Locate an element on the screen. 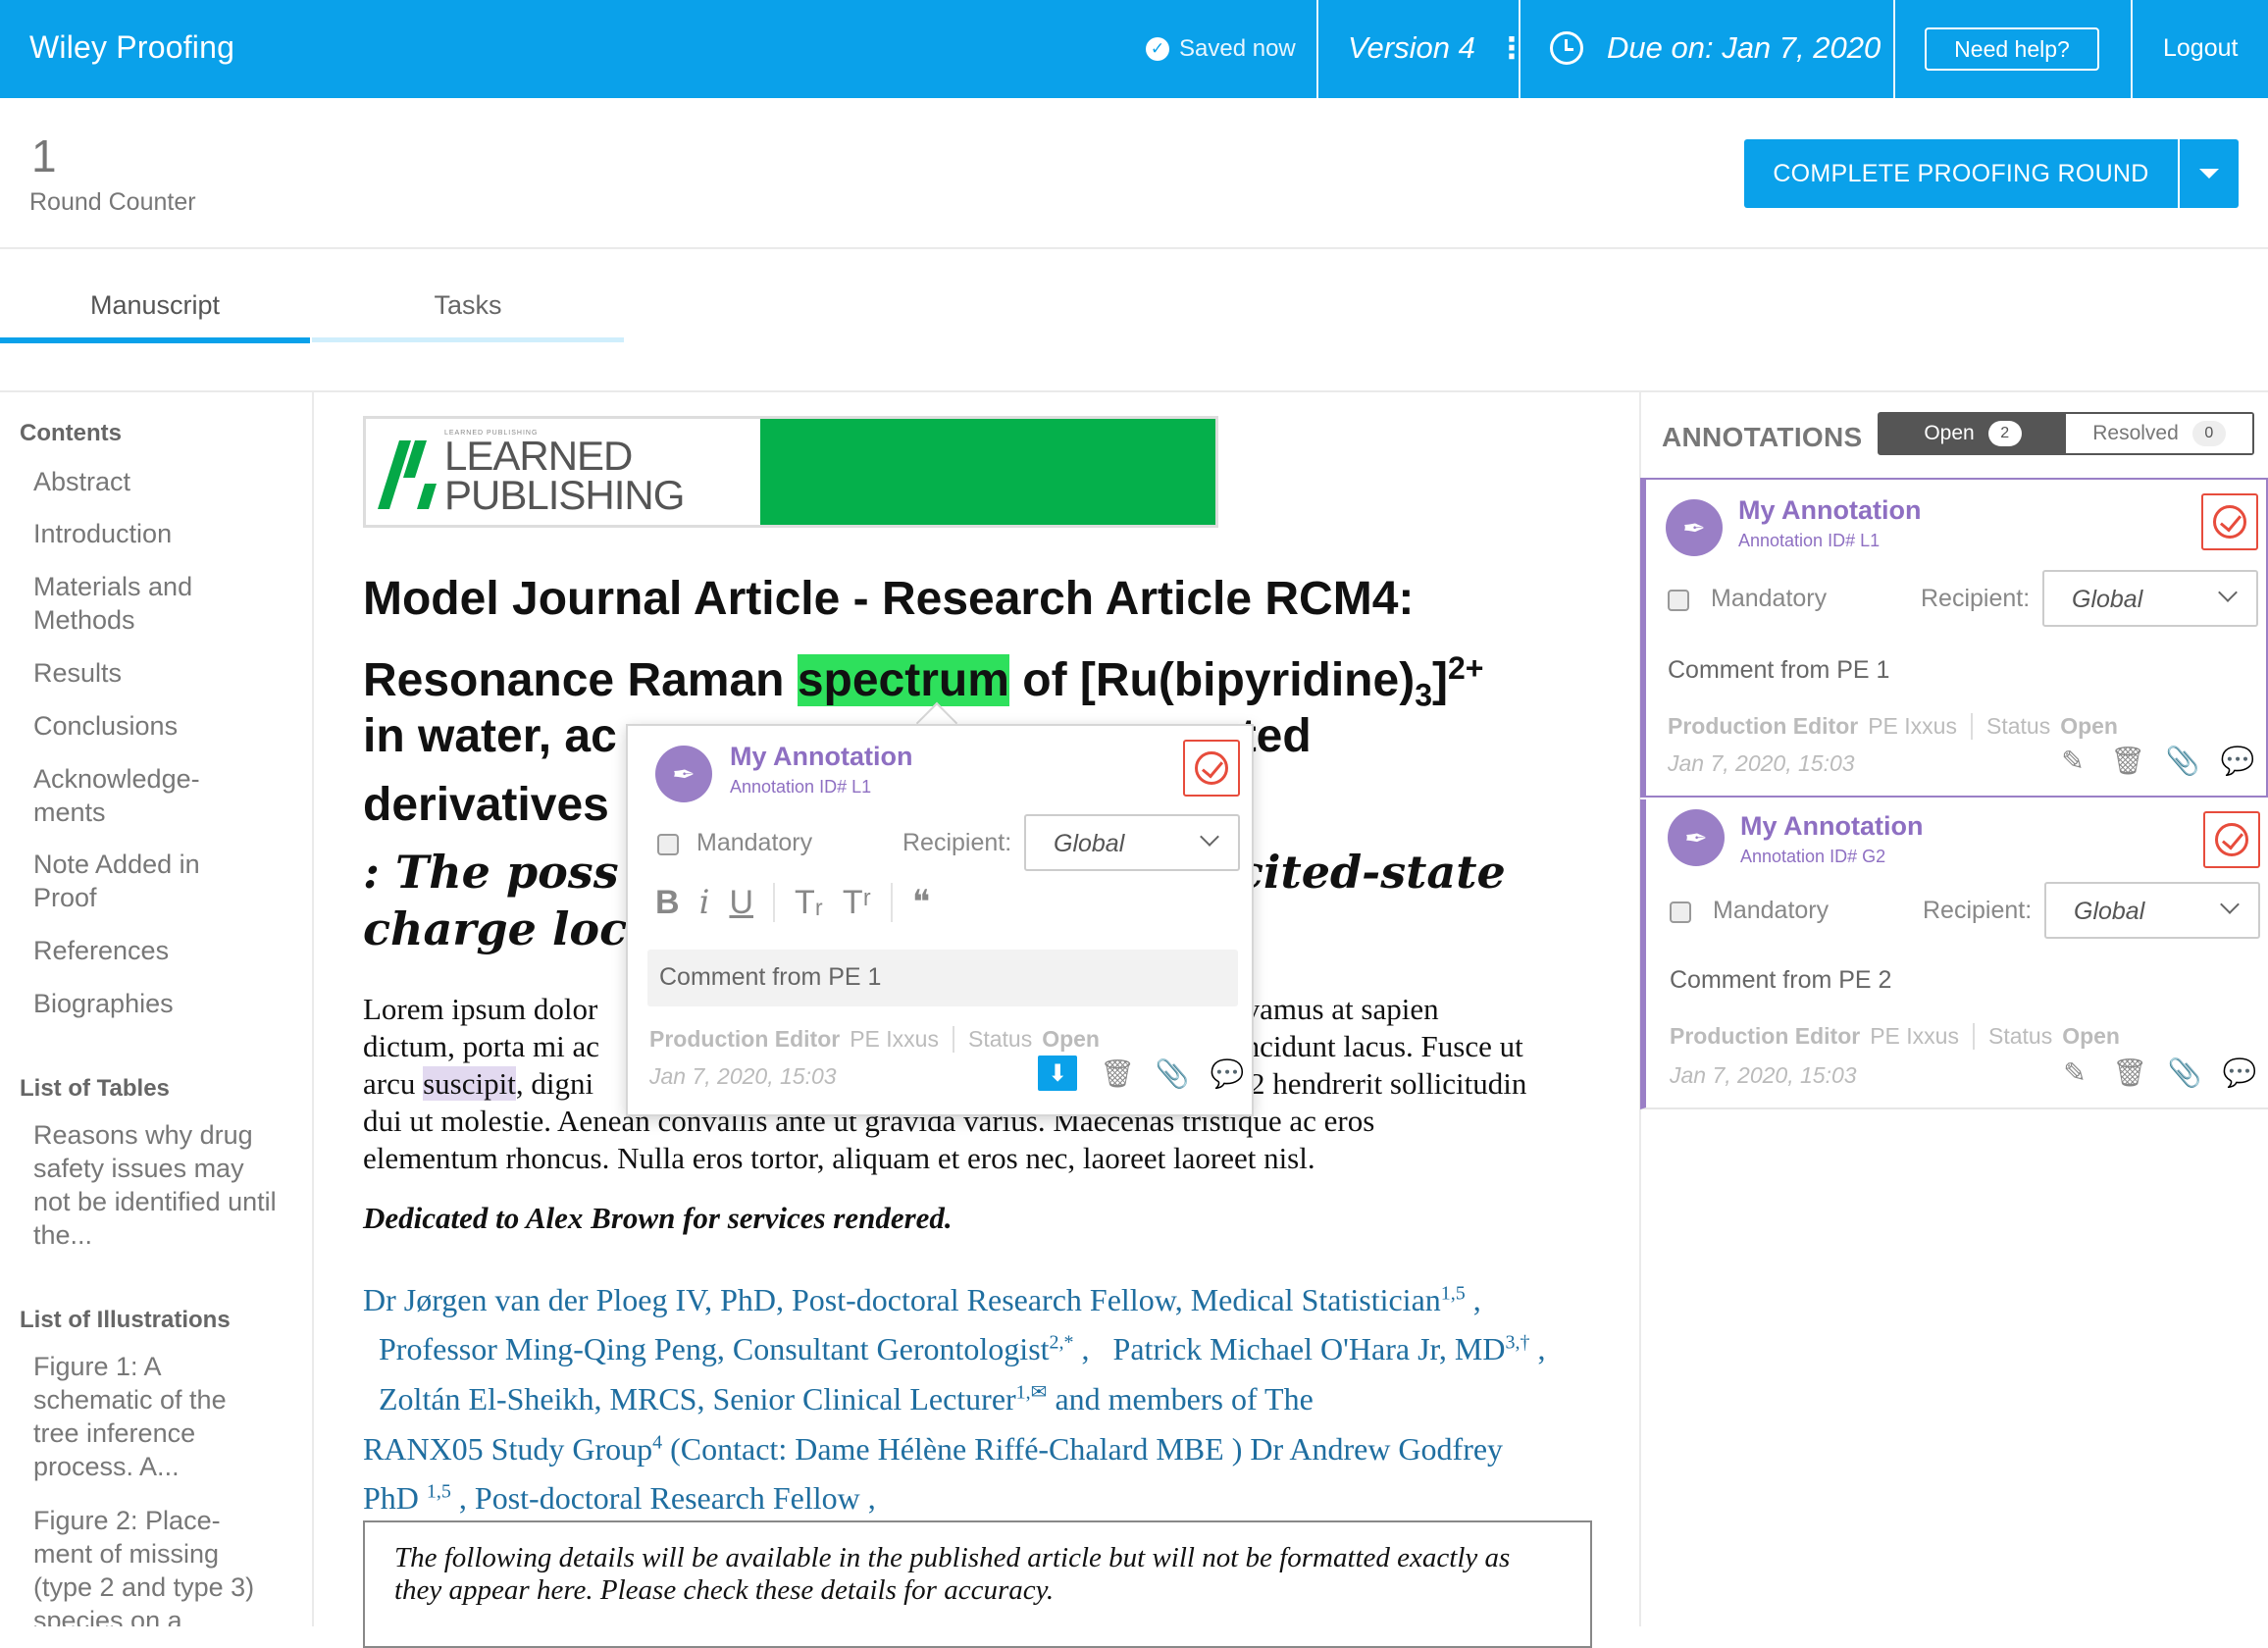  annotation-actions: ⬇ 🗑 📎 💬 is located at coordinates (1142, 1073).